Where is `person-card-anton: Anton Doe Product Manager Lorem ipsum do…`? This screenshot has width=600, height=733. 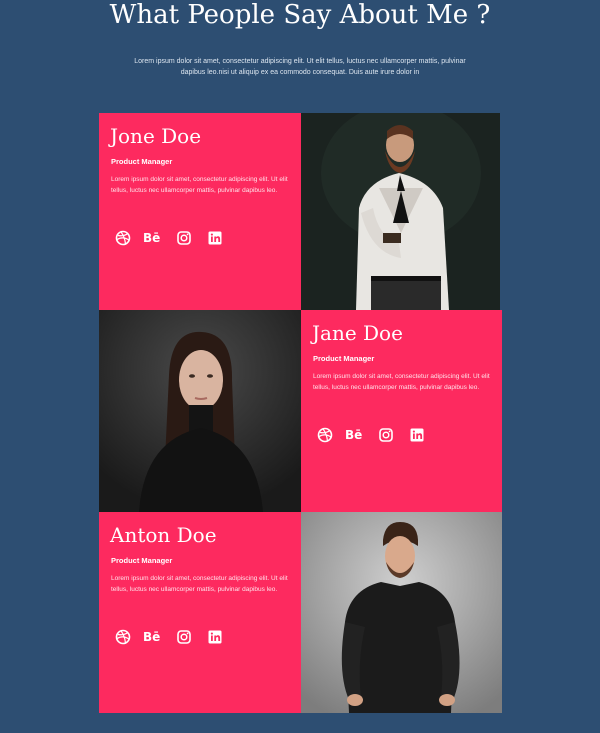
person-card-anton: Anton Doe Product Manager Lorem ipsum do… is located at coordinates (200, 612).